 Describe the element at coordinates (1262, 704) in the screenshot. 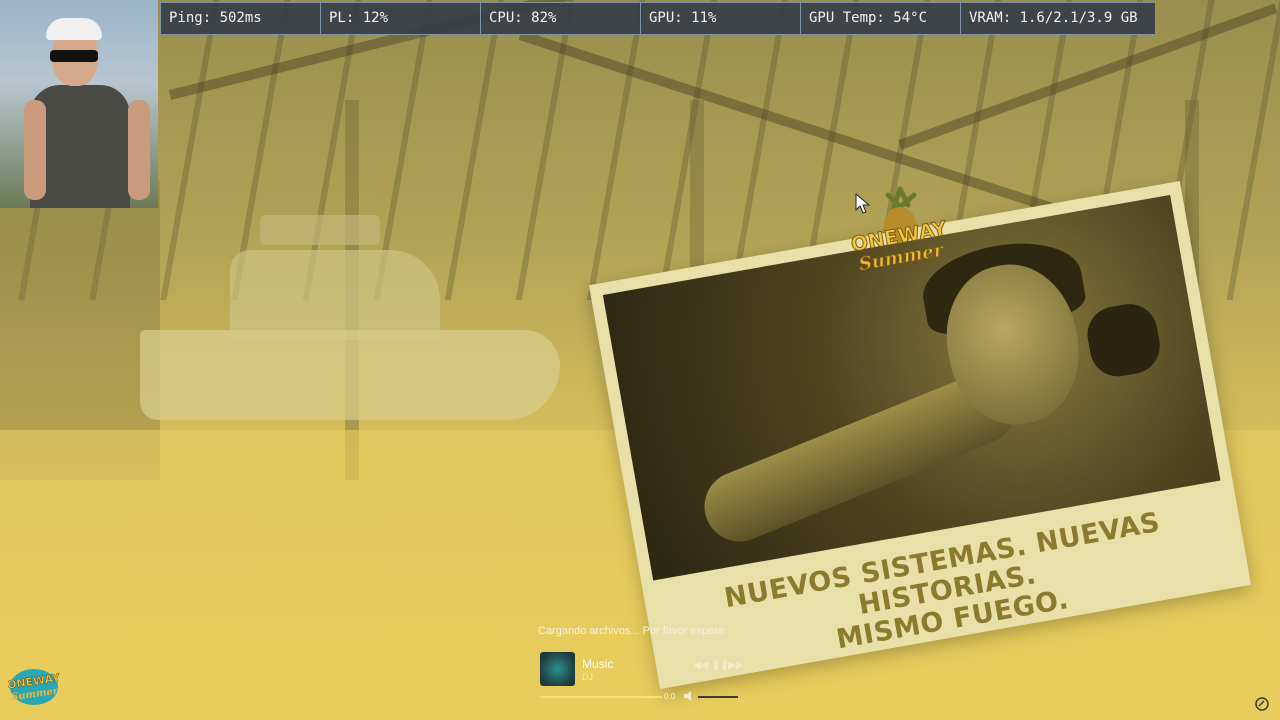

I see `corner-icon` at that location.